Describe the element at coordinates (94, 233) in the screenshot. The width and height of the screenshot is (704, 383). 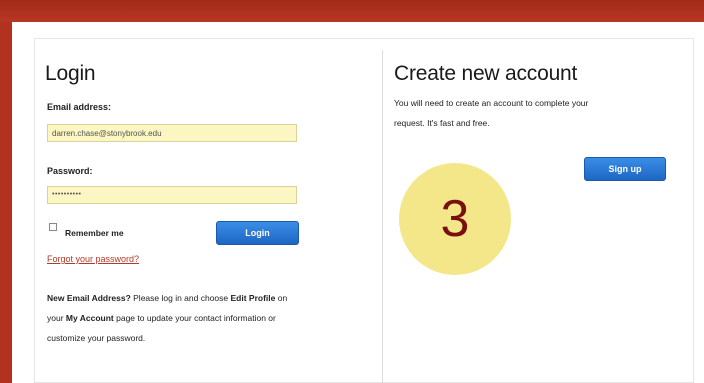
I see `remember-me-label: Remember me` at that location.